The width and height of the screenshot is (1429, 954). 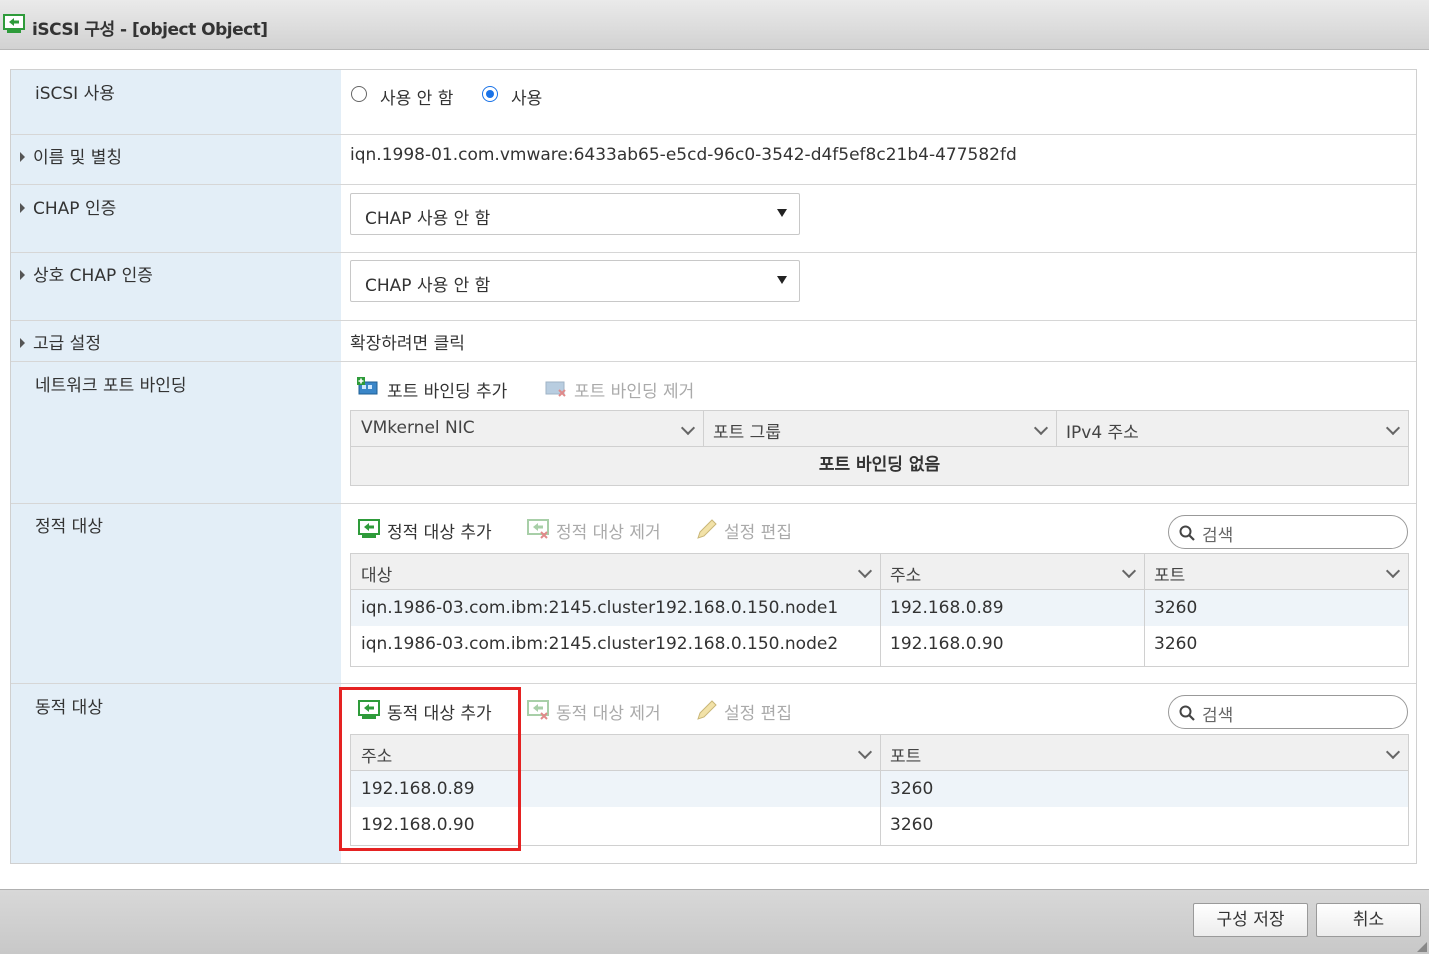 What do you see at coordinates (608, 533) in the screenshot?
I see `remove-static-target-label: 정적 대상 제거` at bounding box center [608, 533].